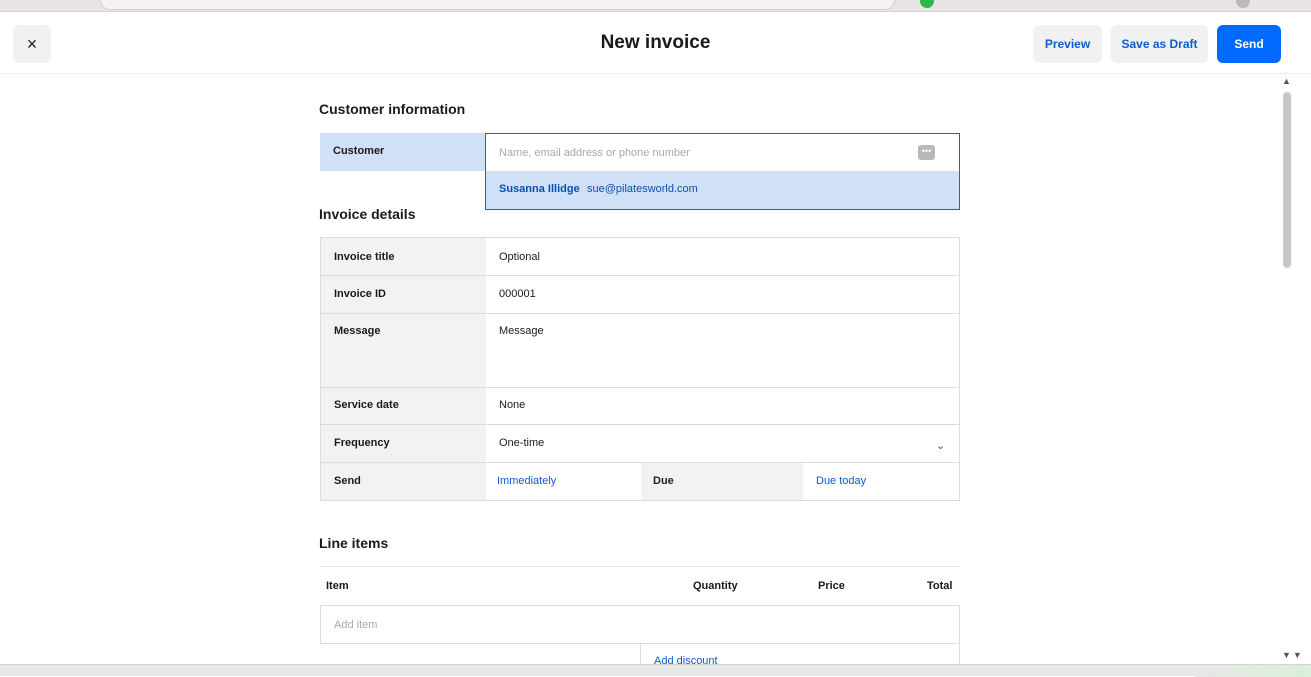 This screenshot has width=1311, height=677. I want to click on address-bar, so click(497, 5).